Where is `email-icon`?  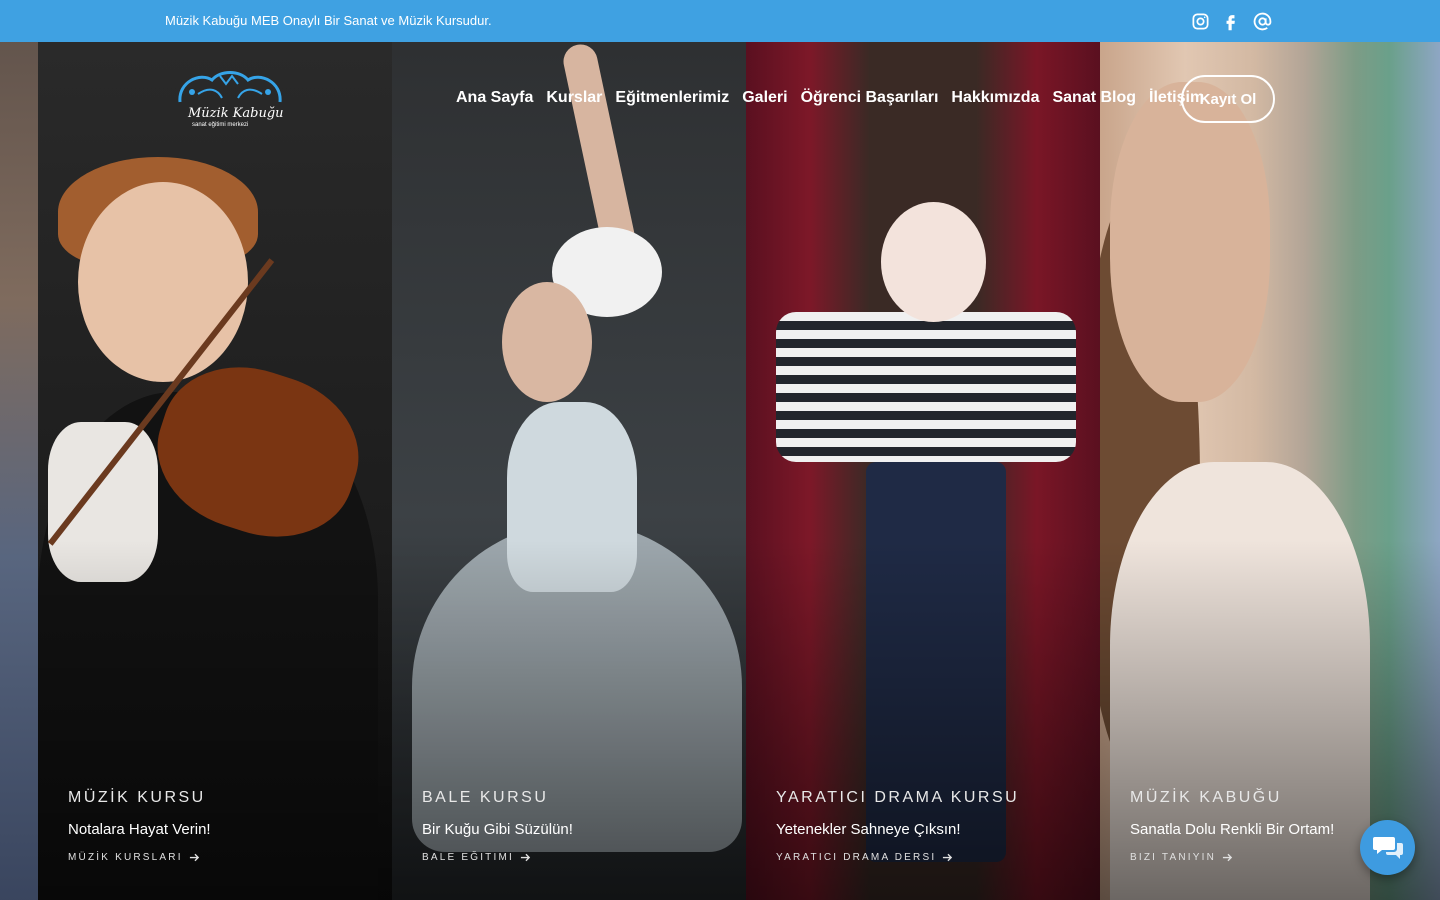 email-icon is located at coordinates (1262, 21).